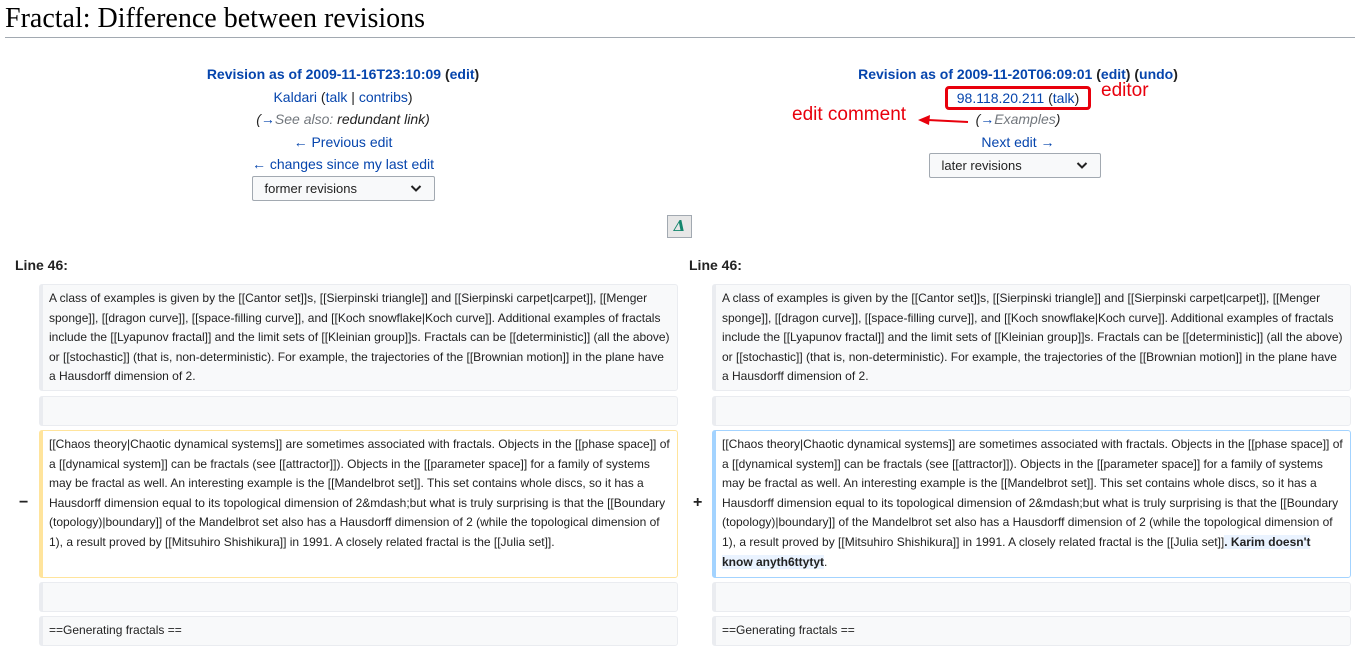 The image size is (1359, 650). I want to click on deleted-text-end: ., so click(553, 541).